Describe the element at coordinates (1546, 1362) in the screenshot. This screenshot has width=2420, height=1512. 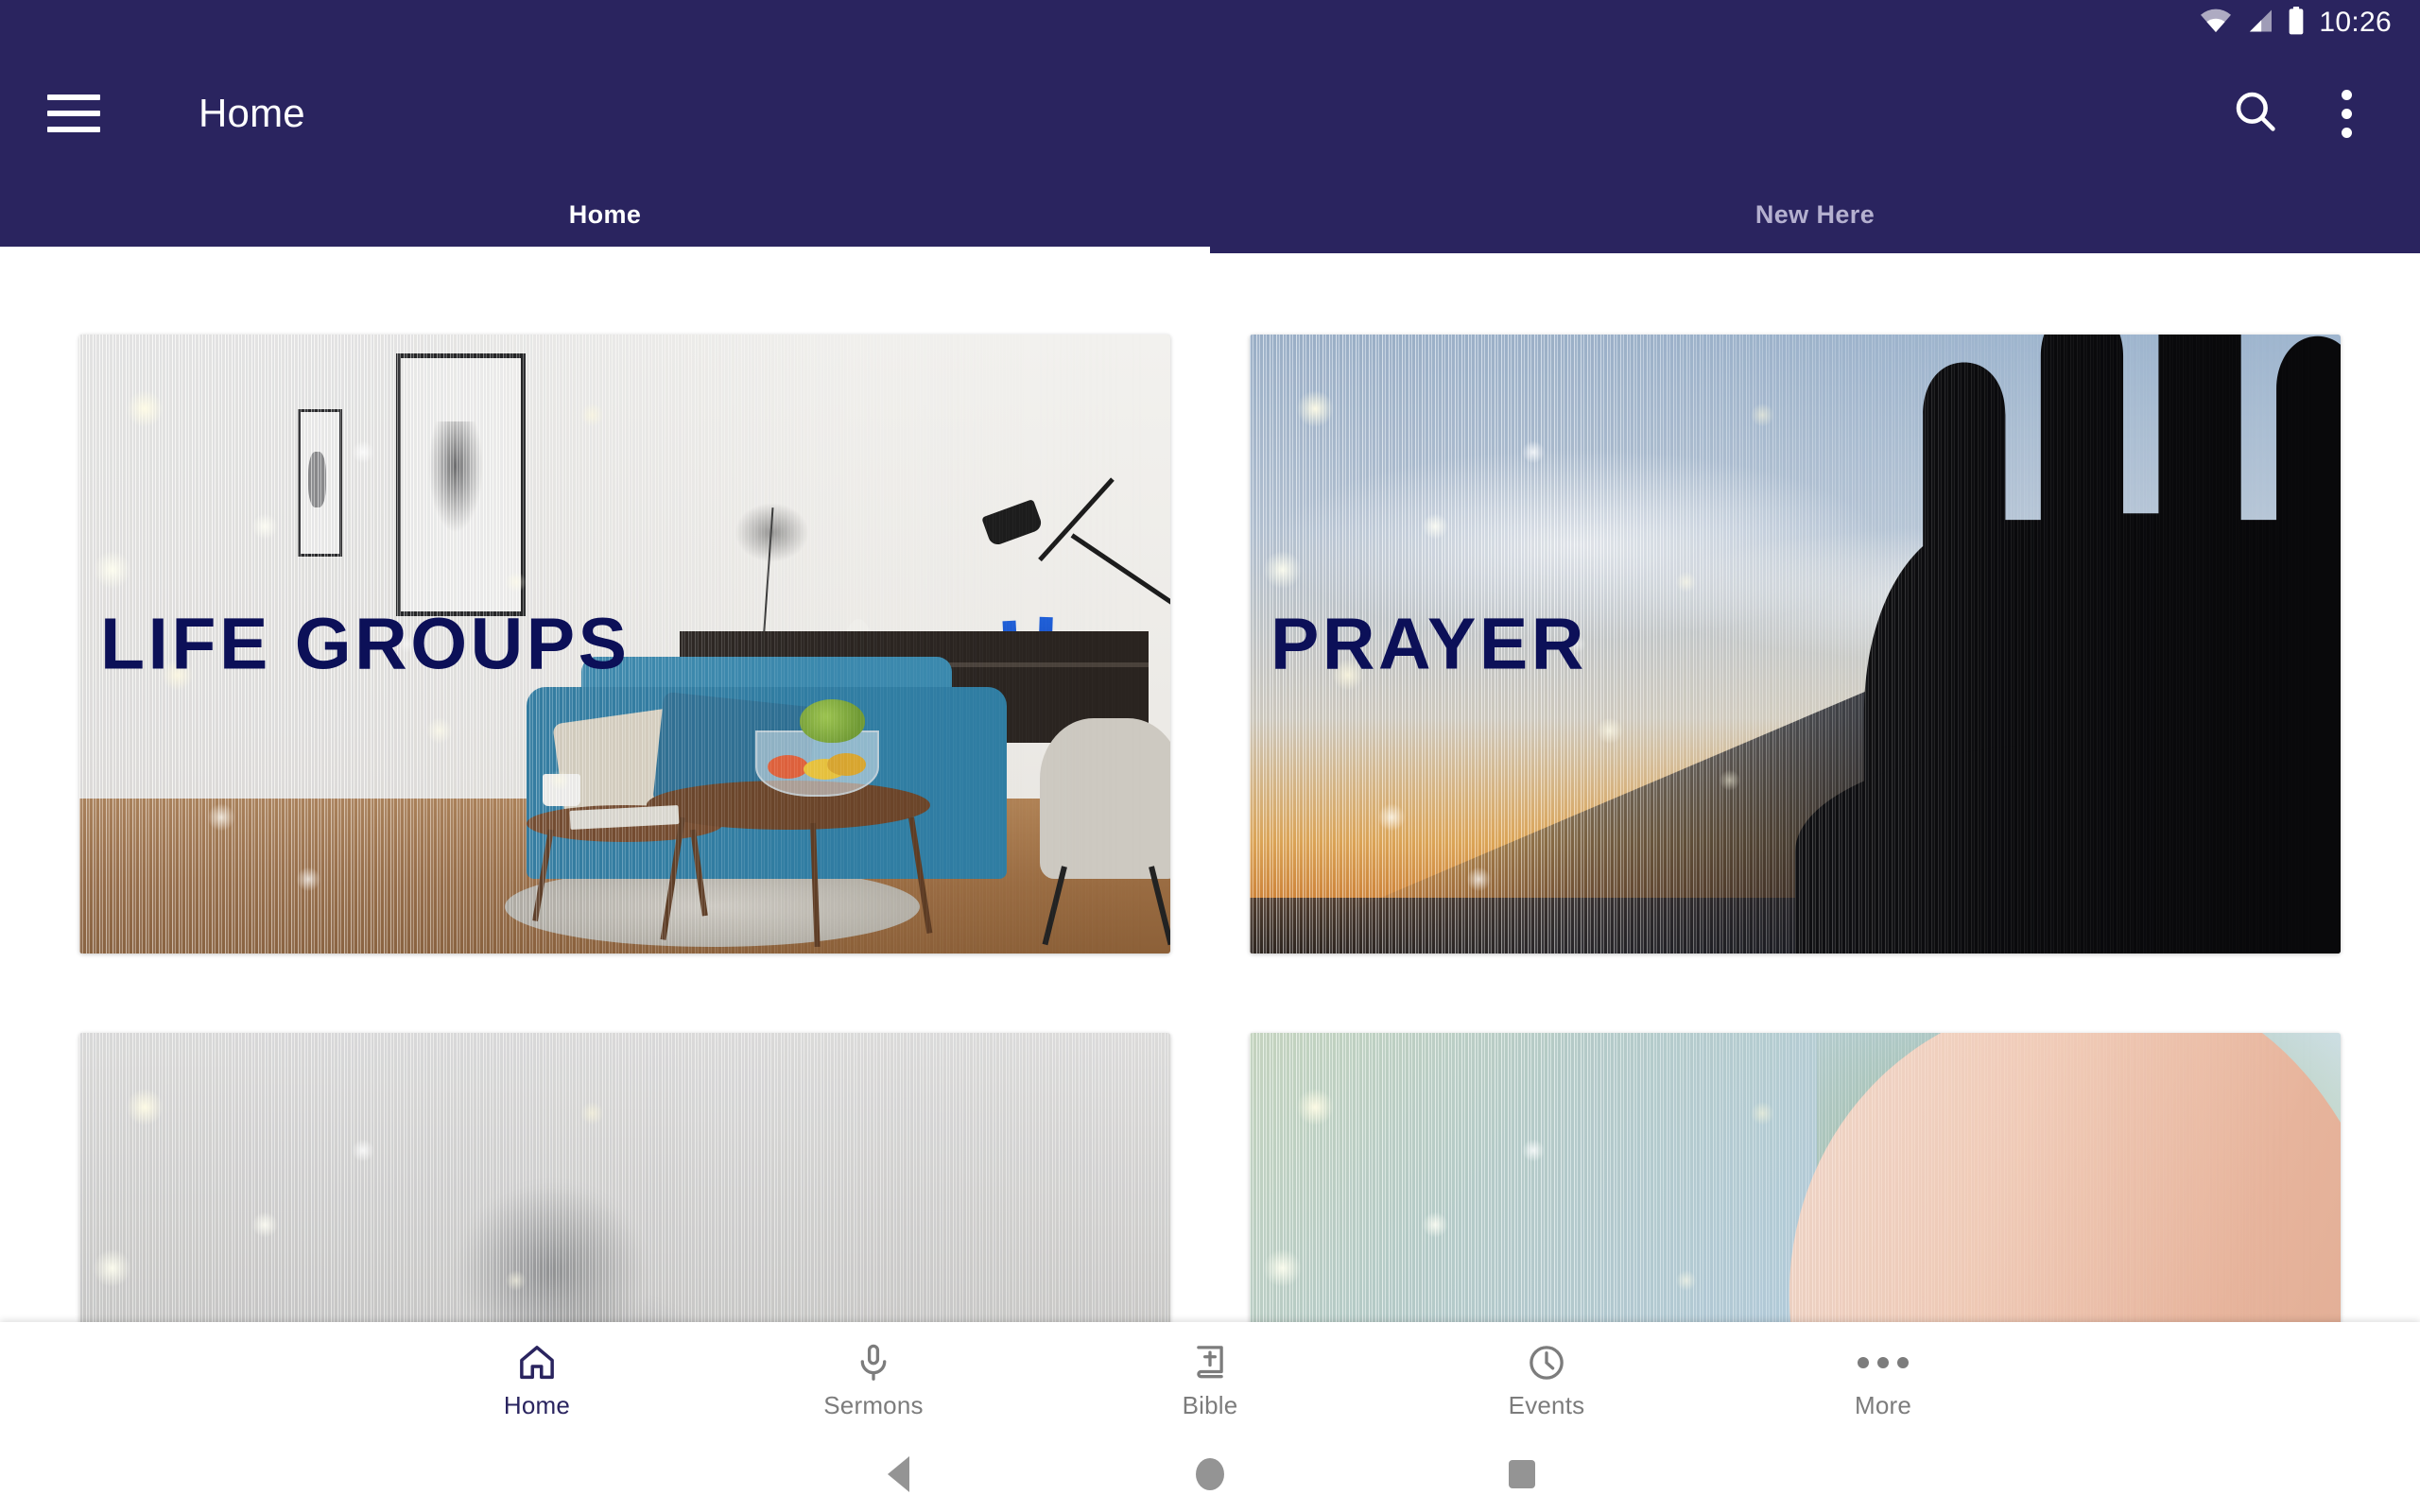
I see `clock-icon` at that location.